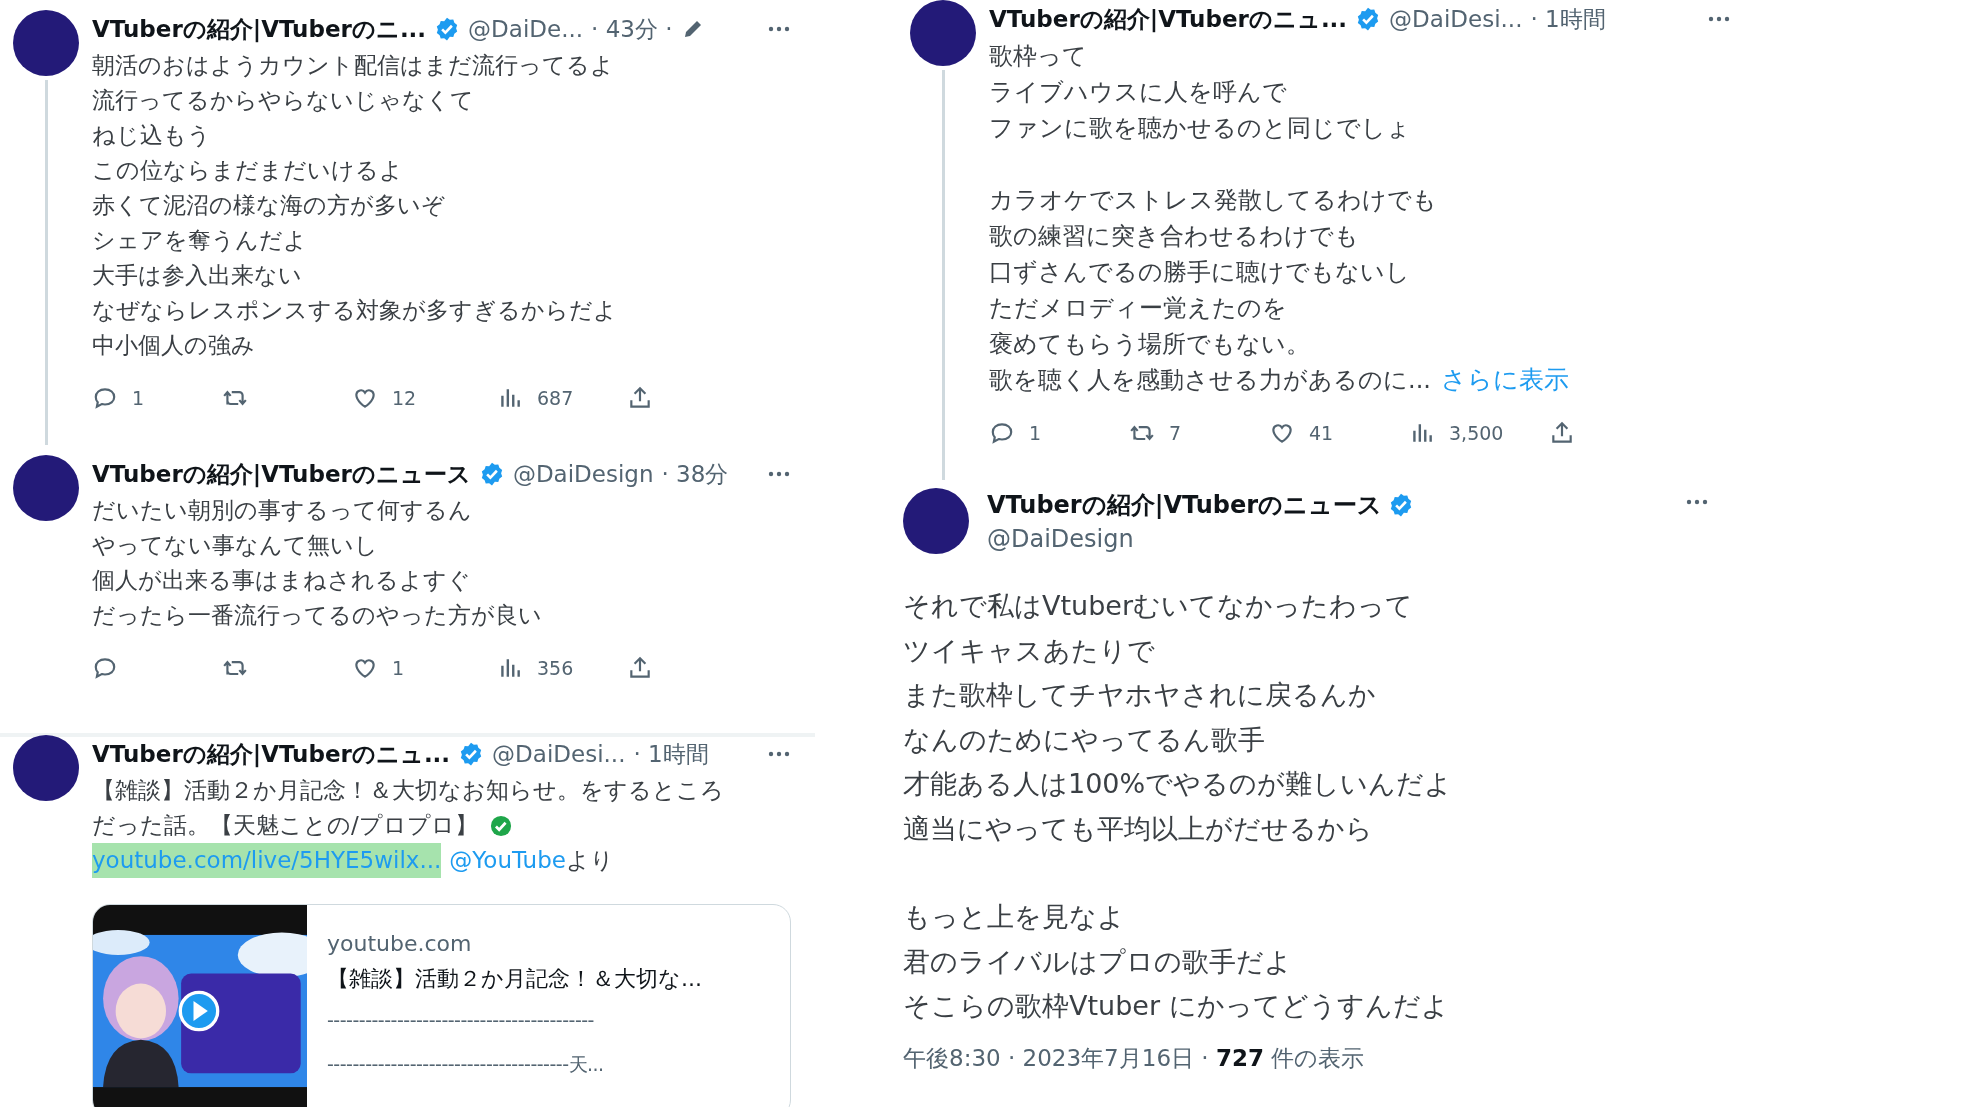  I want to click on post-text: 褒めてもらう場所でもない。, so click(1149, 344).